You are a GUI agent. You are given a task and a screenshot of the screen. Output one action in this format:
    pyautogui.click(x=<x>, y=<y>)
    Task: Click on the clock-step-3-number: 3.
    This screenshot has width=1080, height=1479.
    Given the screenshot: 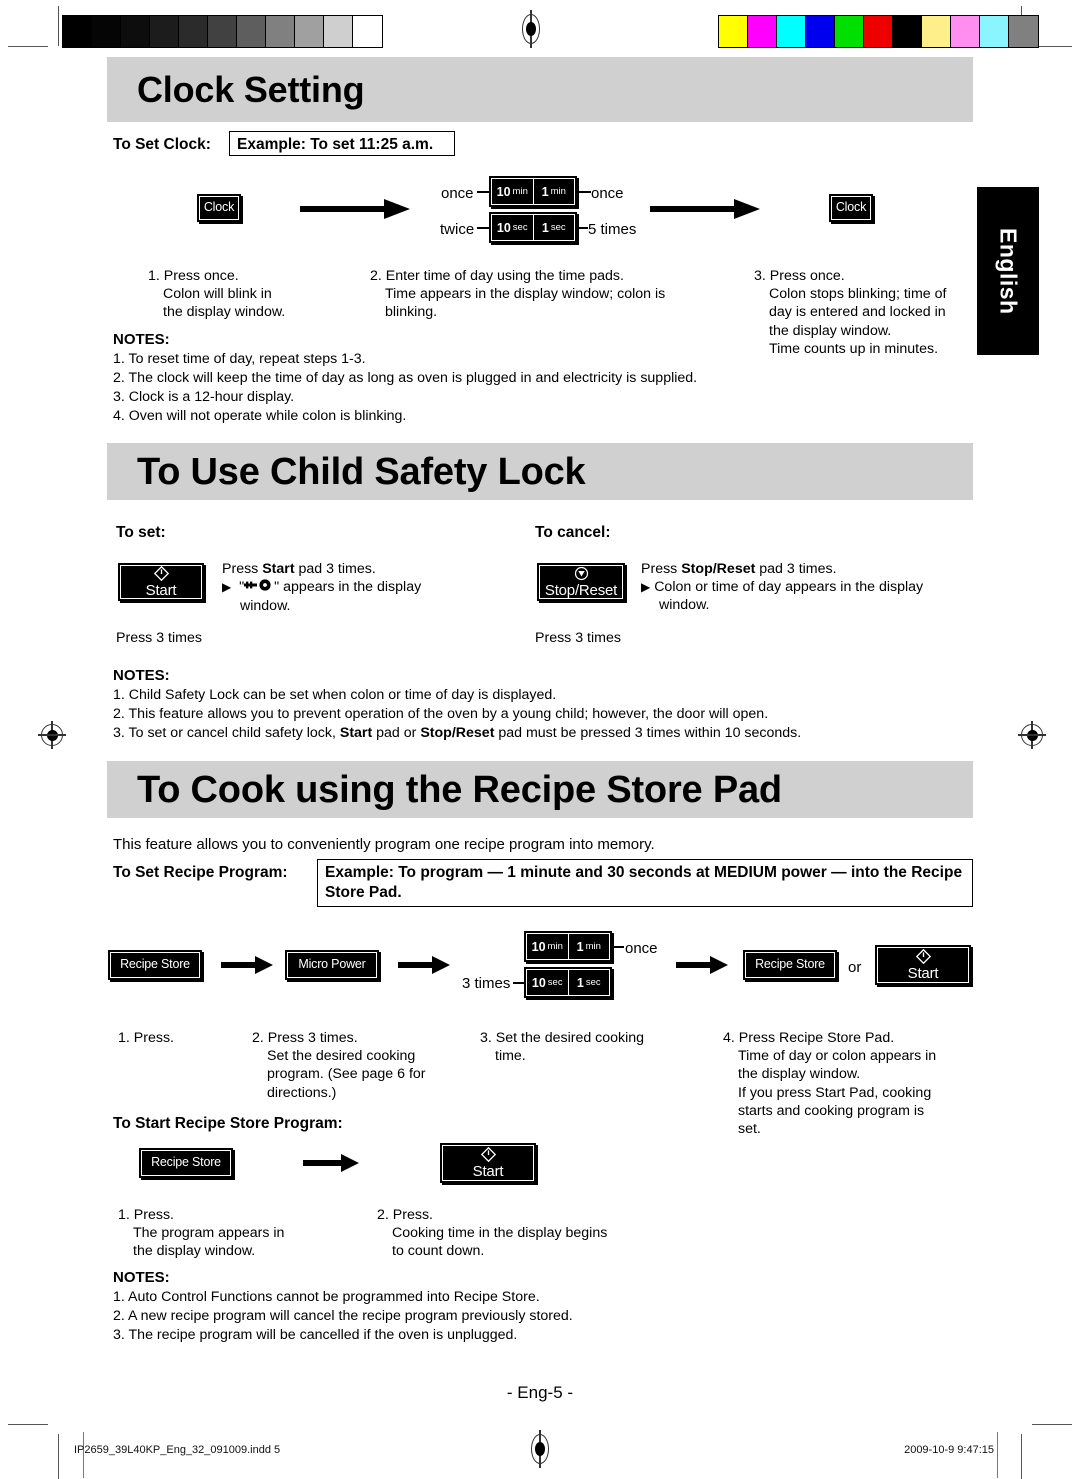 What is the action you would take?
    pyautogui.click(x=760, y=276)
    